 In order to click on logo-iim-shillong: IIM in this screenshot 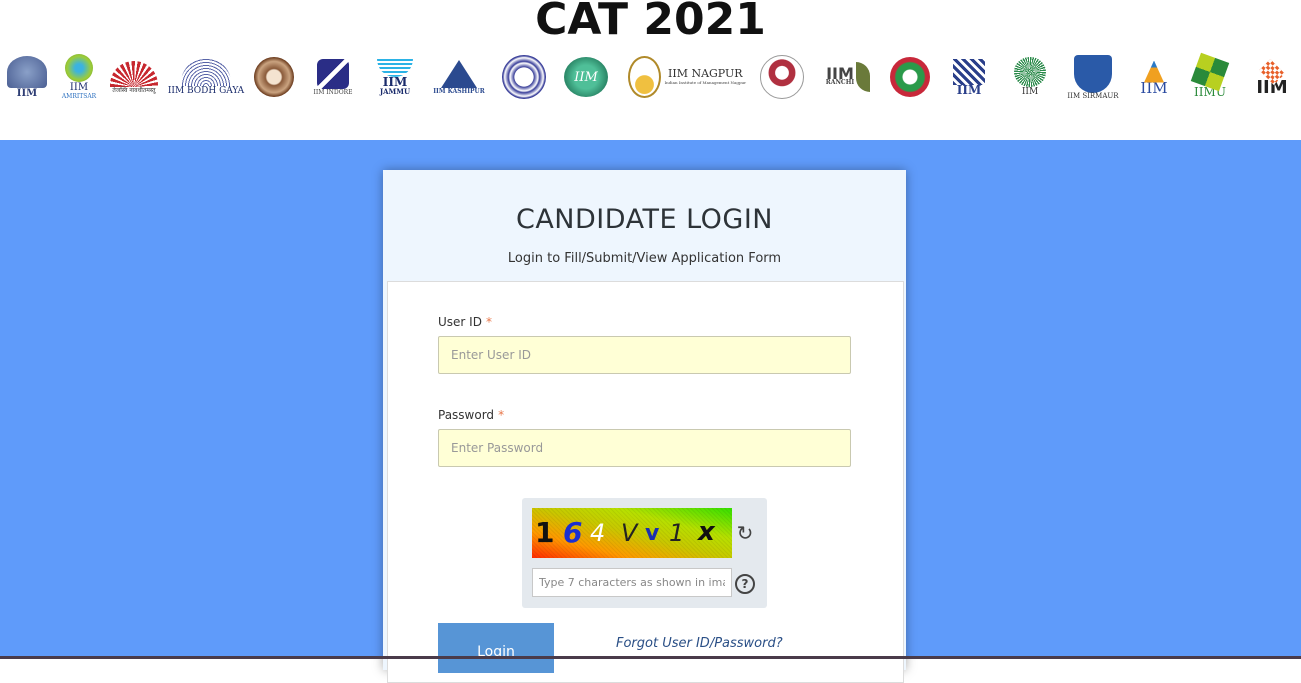, I will do `click(1030, 77)`.